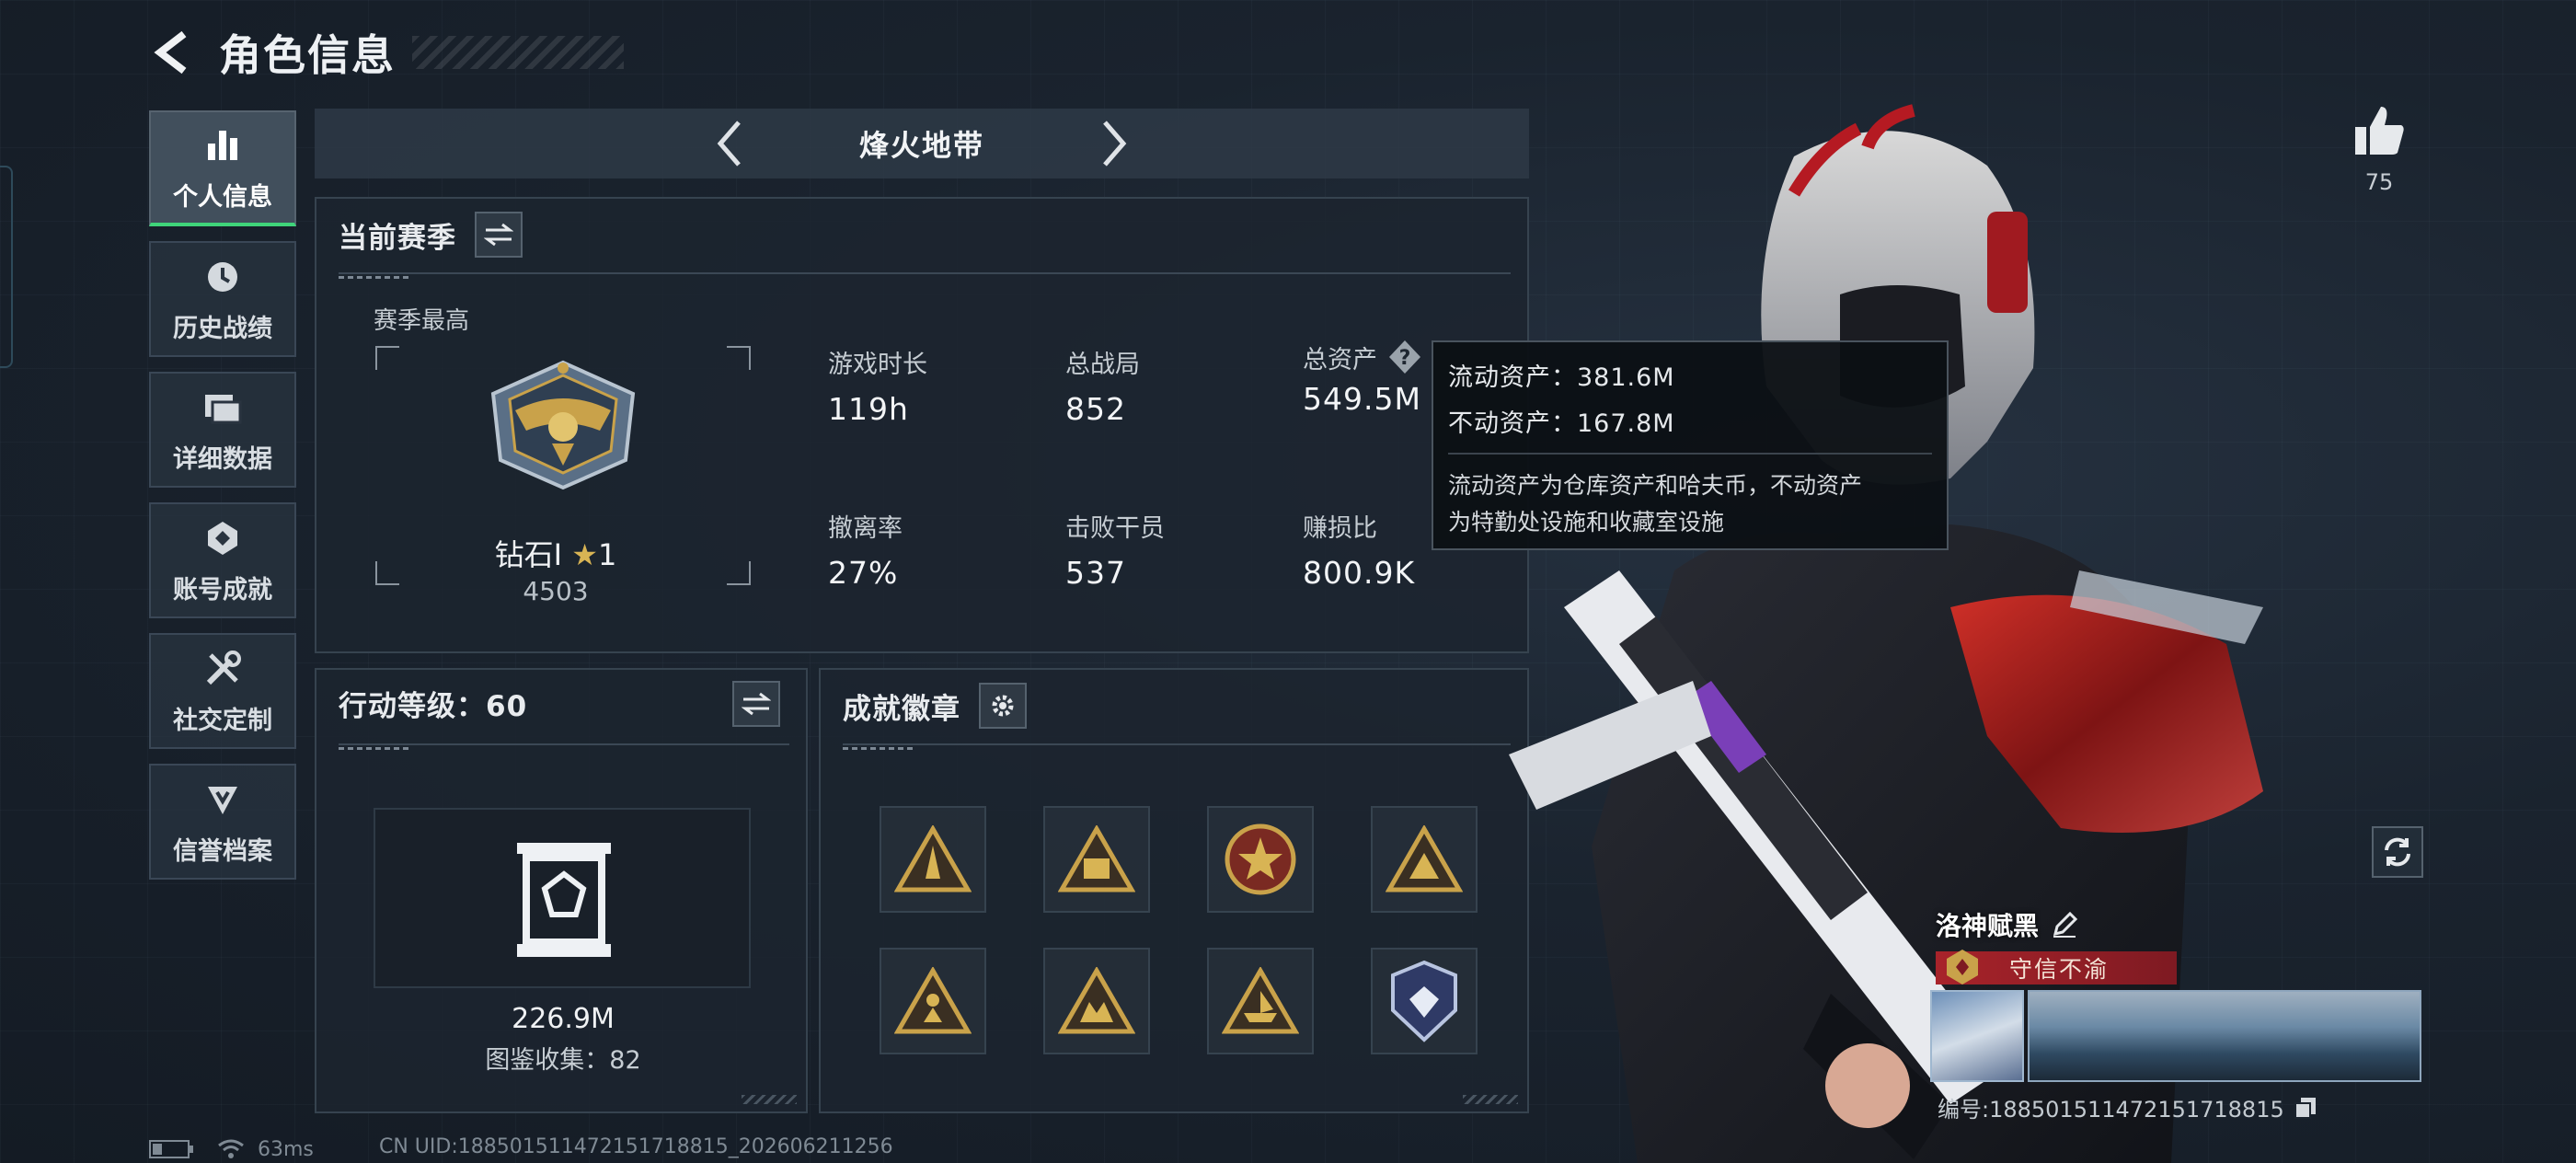  Describe the element at coordinates (223, 277) in the screenshot. I see `clock-icon` at that location.